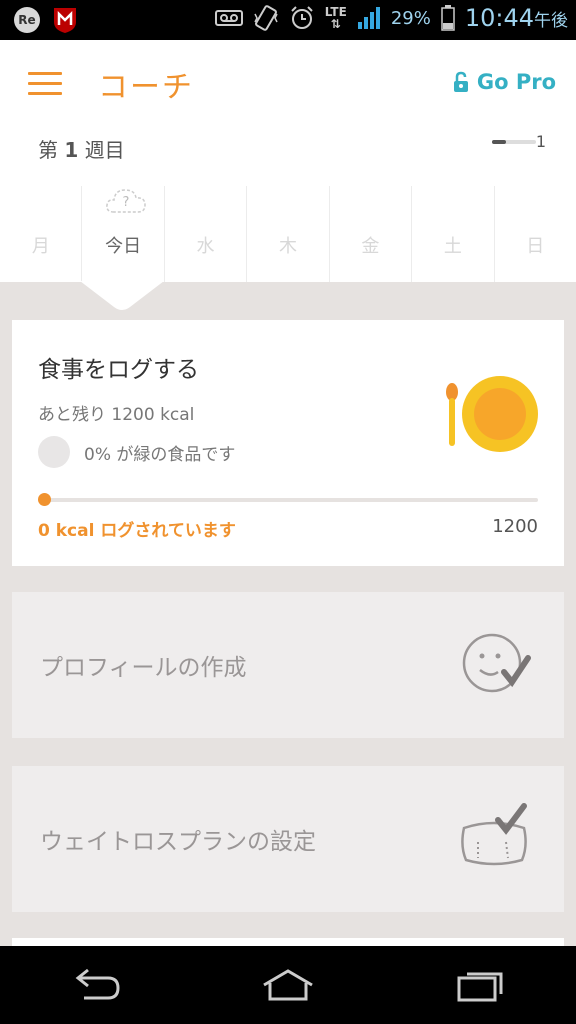 The width and height of the screenshot is (576, 1024). What do you see at coordinates (287, 246) in the screenshot?
I see `day-label: 木` at bounding box center [287, 246].